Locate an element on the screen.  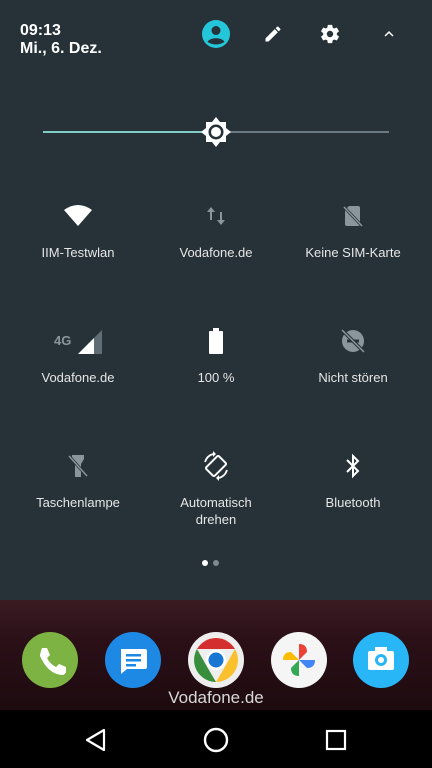
recents-square-icon is located at coordinates (336, 740).